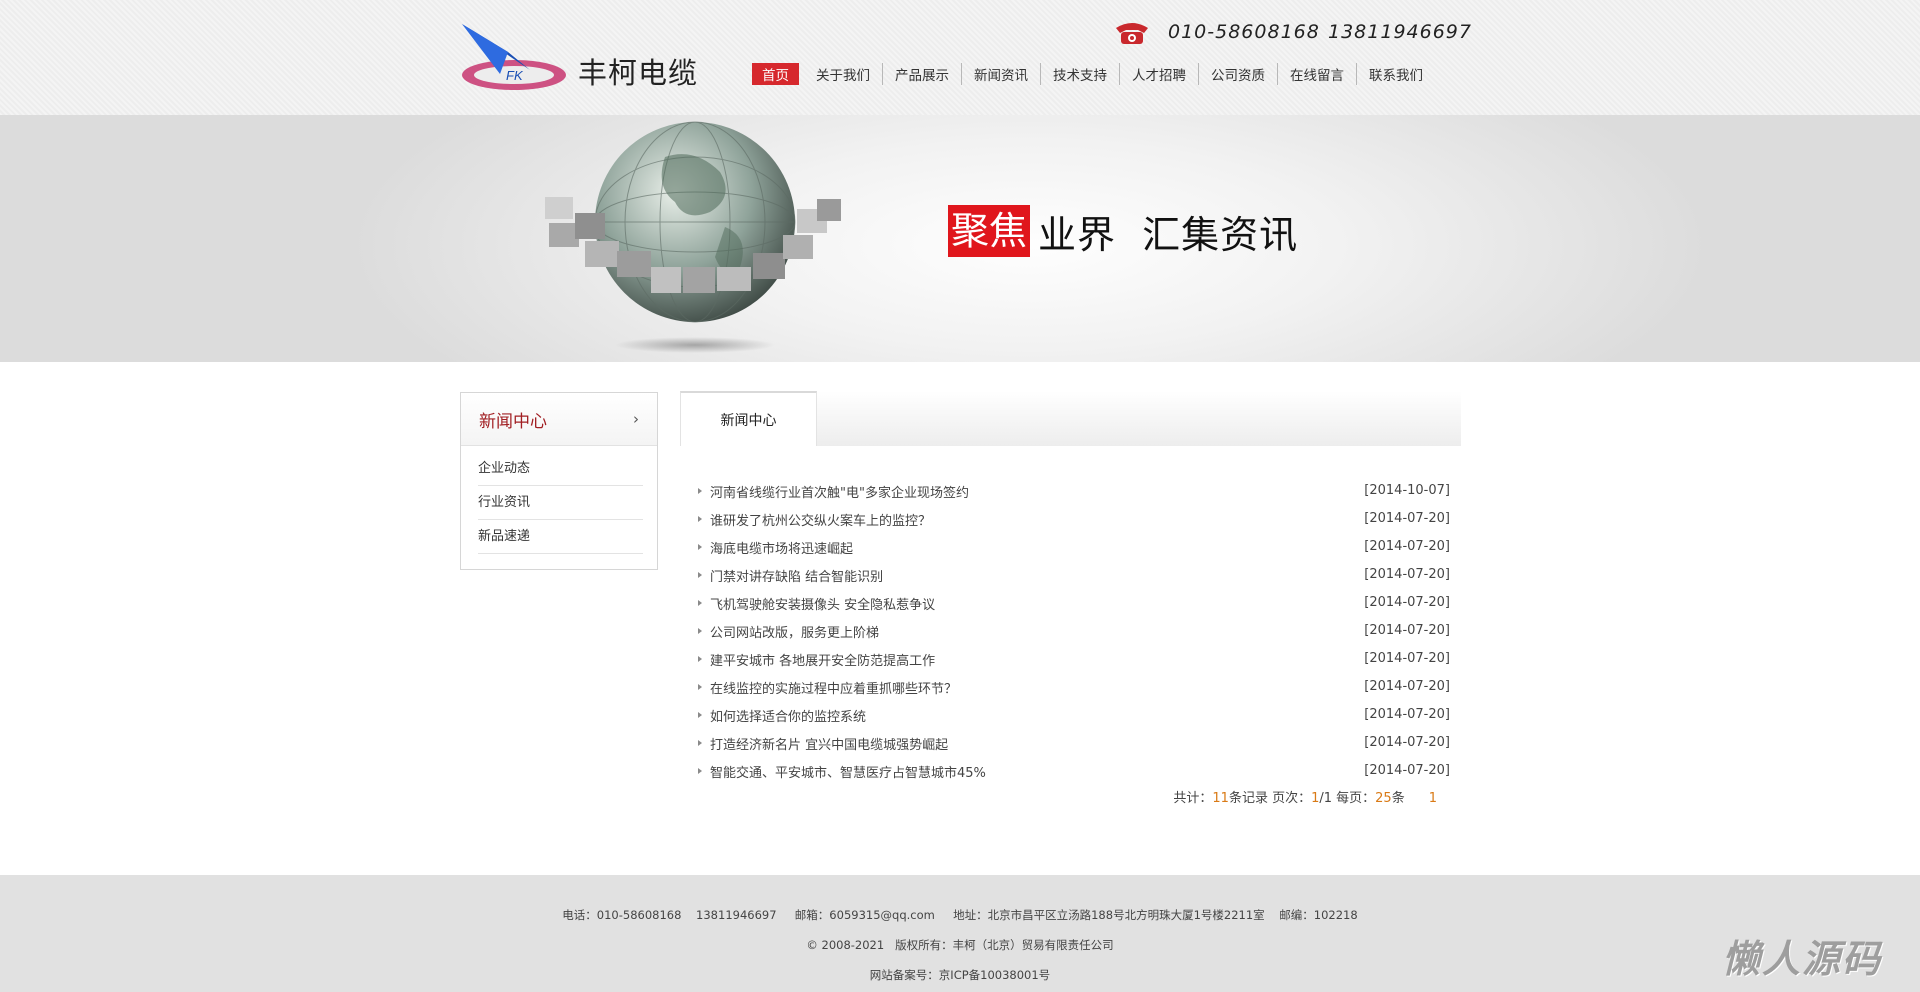 The height and width of the screenshot is (992, 1920). What do you see at coordinates (788, 715) in the screenshot?
I see `news-title-link: 如何选择适合你的监控系统` at bounding box center [788, 715].